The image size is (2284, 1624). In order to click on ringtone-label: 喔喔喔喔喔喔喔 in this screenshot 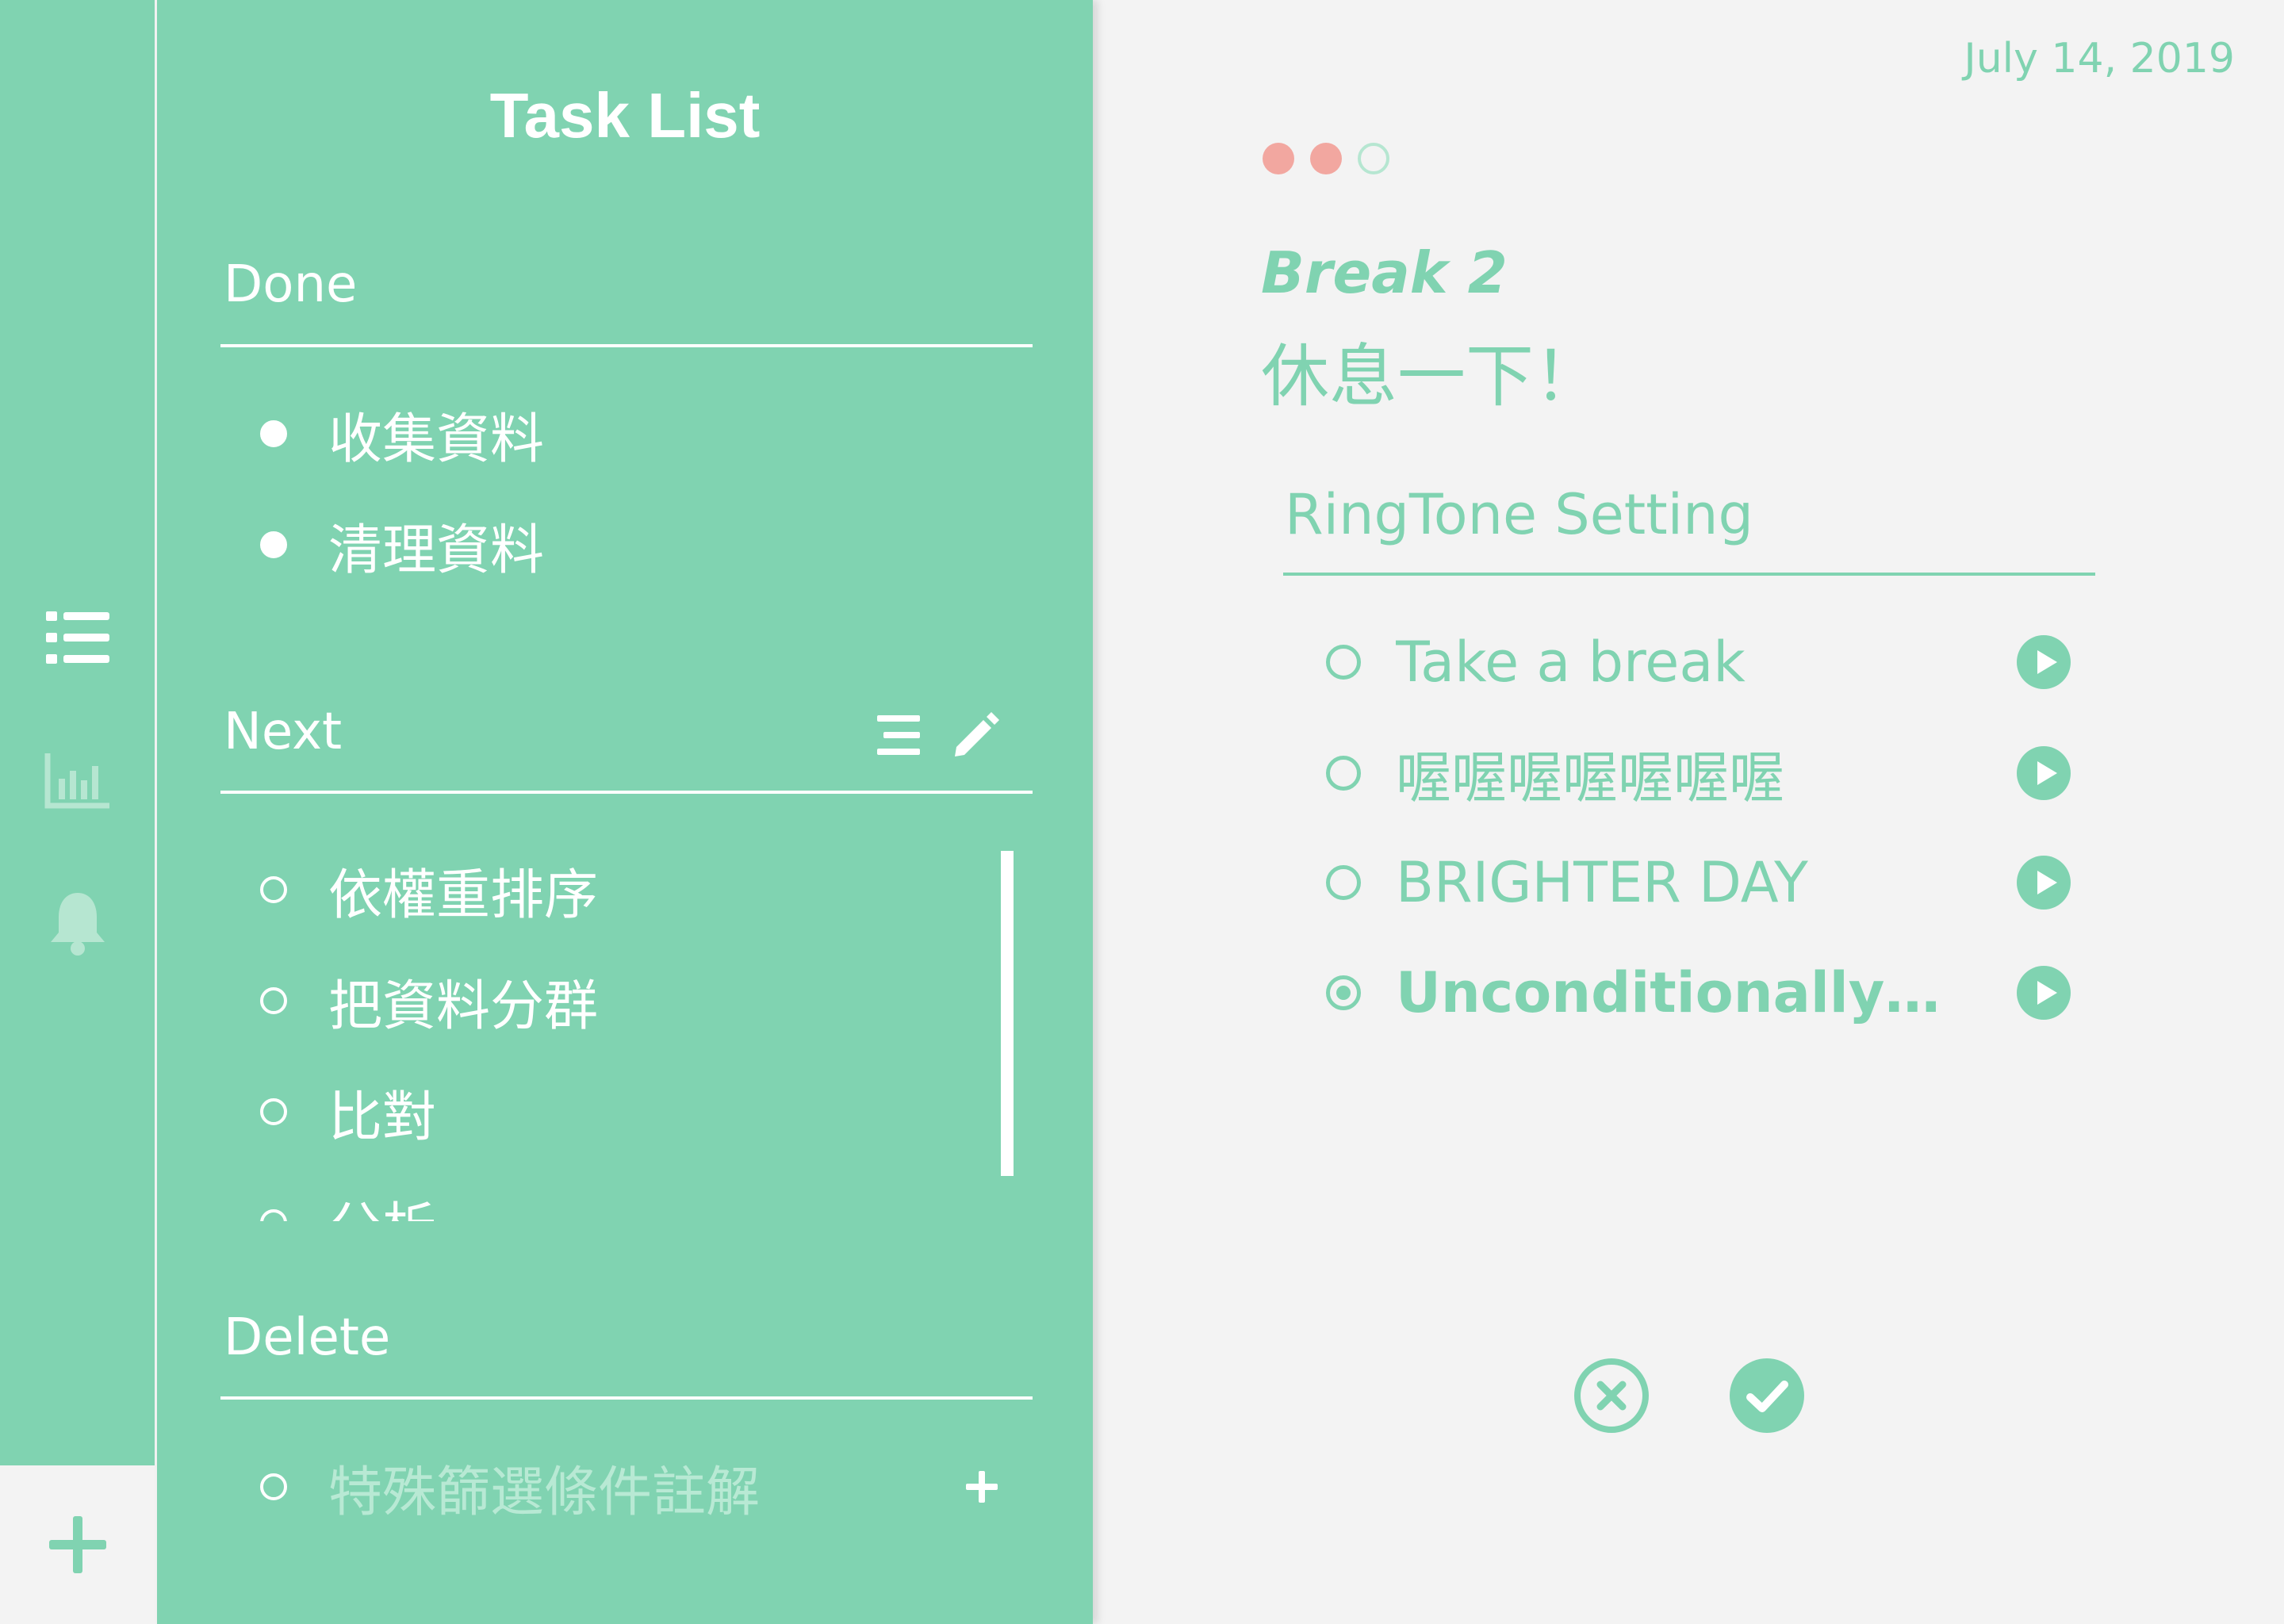, I will do `click(1590, 777)`.